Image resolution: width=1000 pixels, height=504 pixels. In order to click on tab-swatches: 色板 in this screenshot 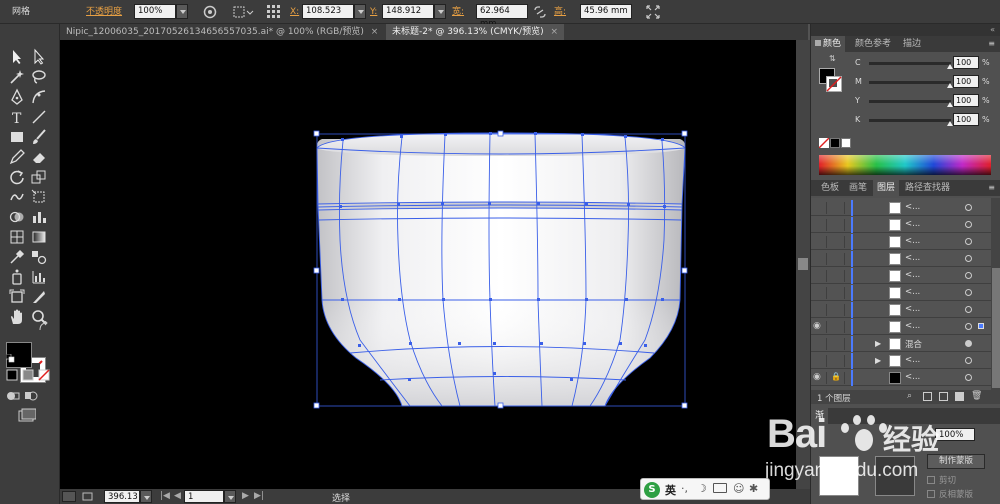, I will do `click(830, 188)`.